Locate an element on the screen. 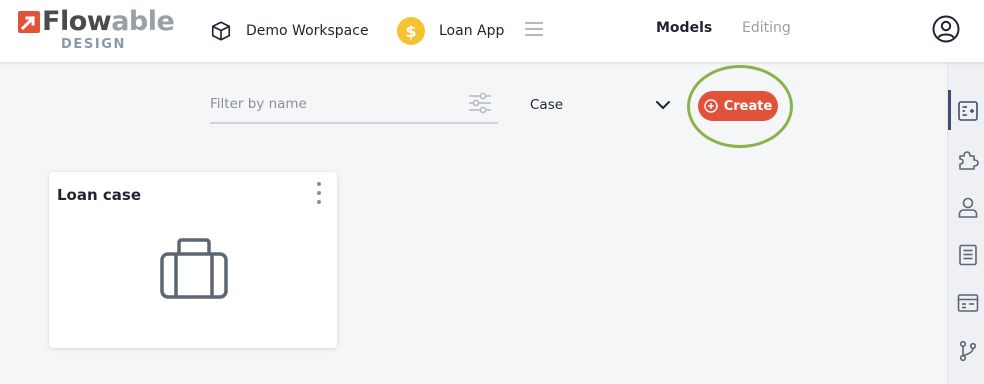 This screenshot has height=384, width=984. dollar-coin-icon: $ is located at coordinates (411, 31).